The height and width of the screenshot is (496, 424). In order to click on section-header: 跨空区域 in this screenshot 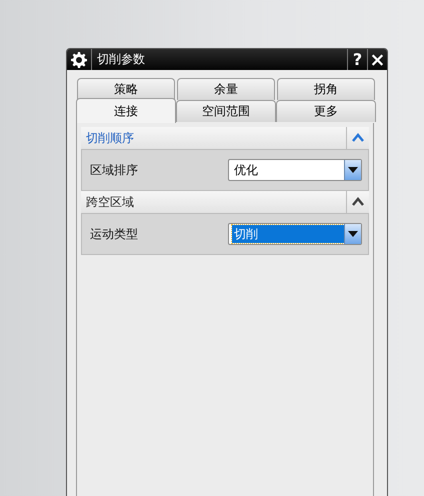, I will do `click(225, 202)`.